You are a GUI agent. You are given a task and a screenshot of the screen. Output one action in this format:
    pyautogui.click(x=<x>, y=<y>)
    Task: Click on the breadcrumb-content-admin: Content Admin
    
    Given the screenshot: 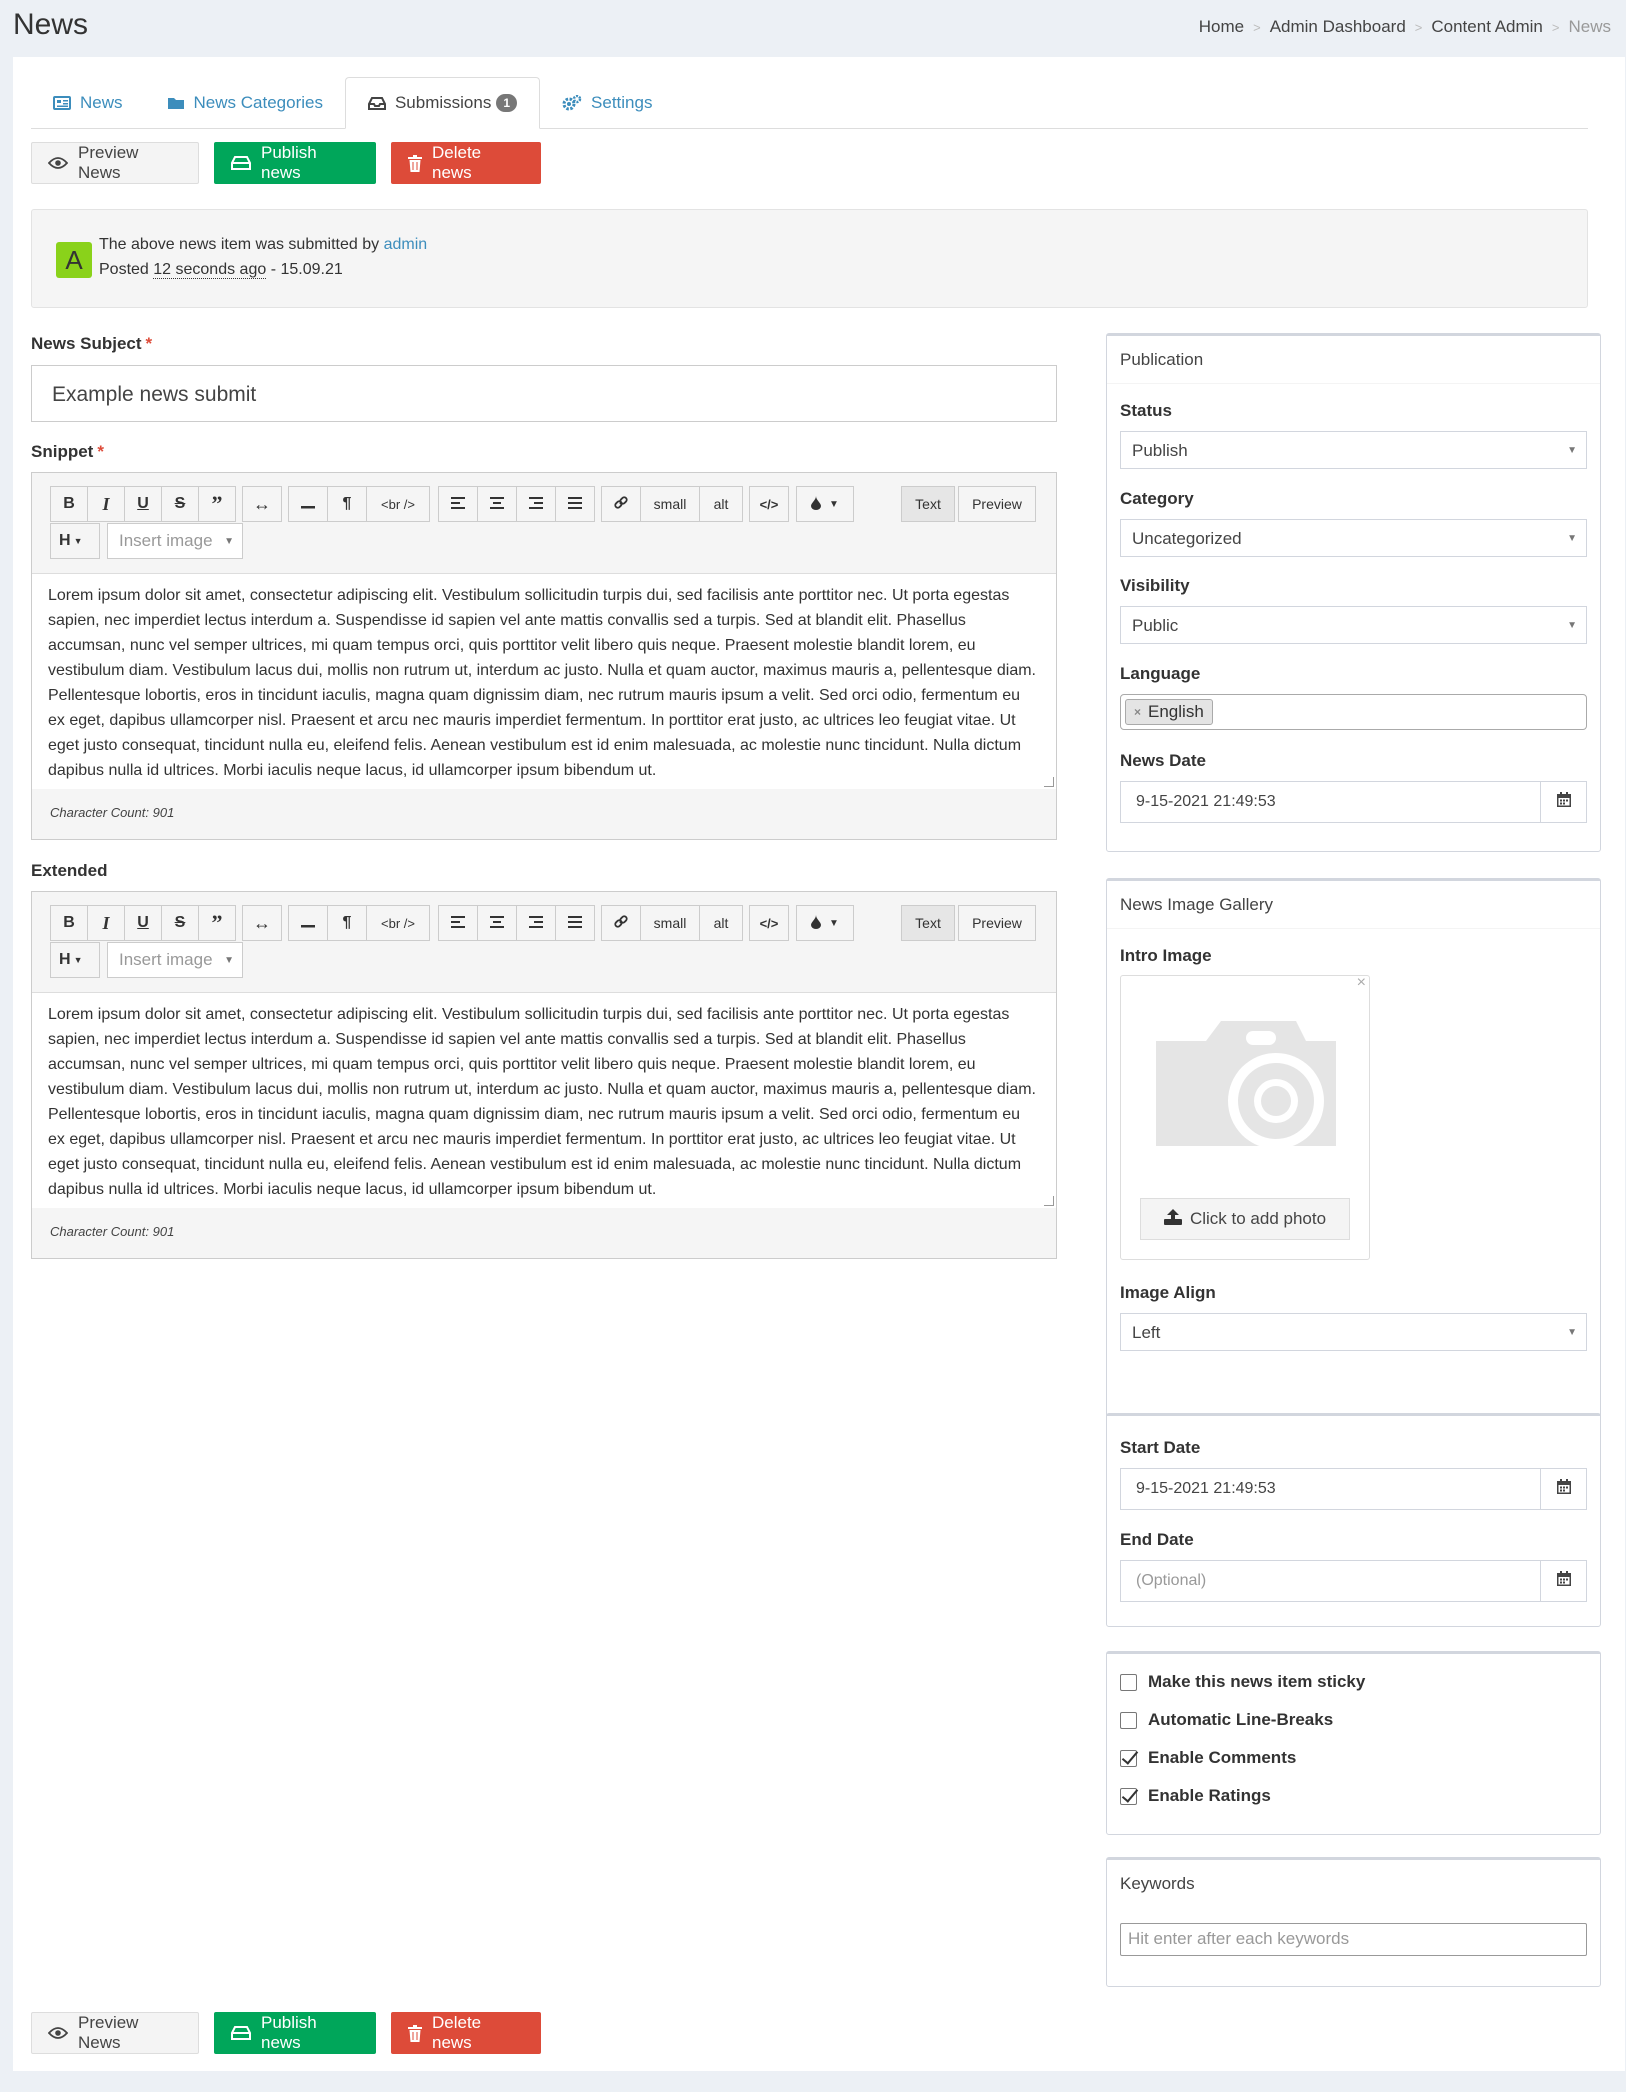 What is the action you would take?
    pyautogui.click(x=1487, y=27)
    